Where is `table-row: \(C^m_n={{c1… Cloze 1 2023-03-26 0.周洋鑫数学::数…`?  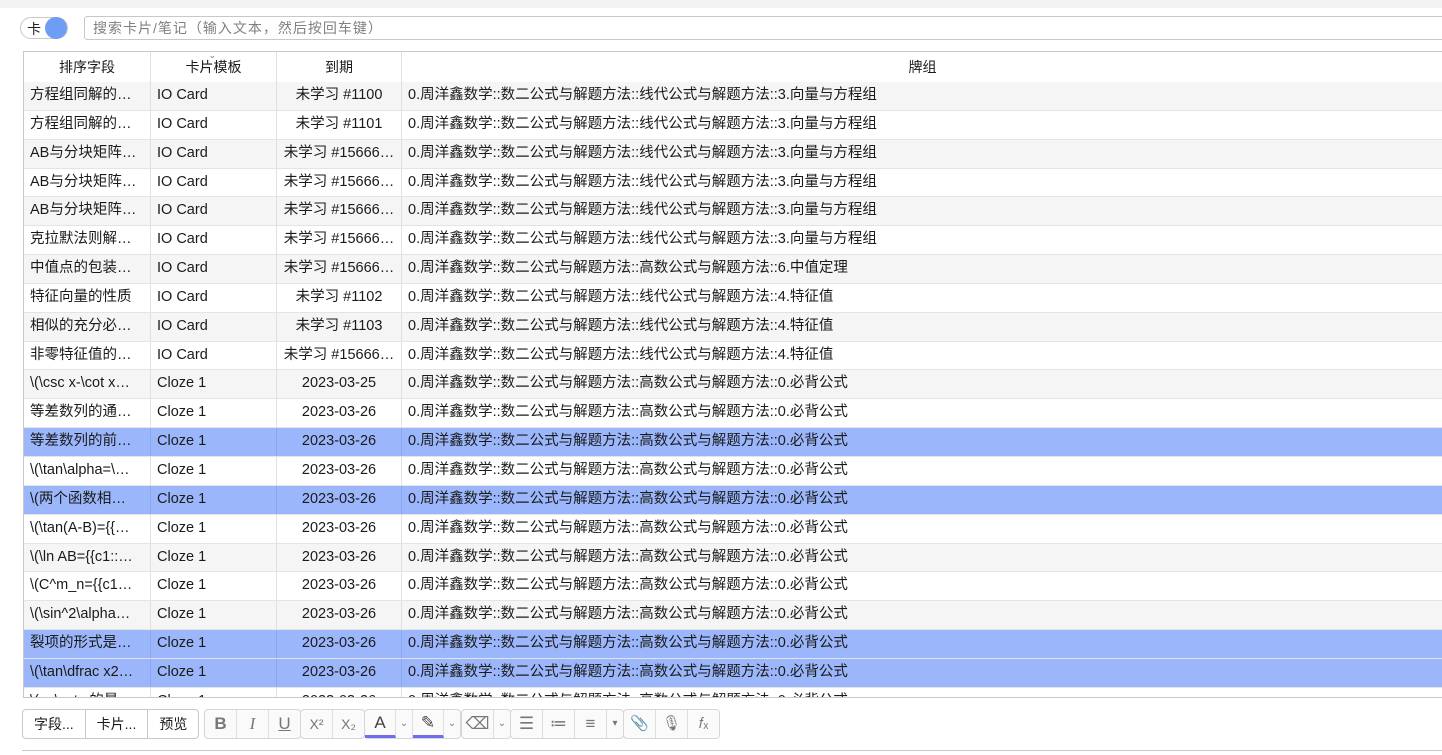 table-row: \(C^m_n={{c1… Cloze 1 2023-03-26 0.周洋鑫数学::数… is located at coordinates (733, 587).